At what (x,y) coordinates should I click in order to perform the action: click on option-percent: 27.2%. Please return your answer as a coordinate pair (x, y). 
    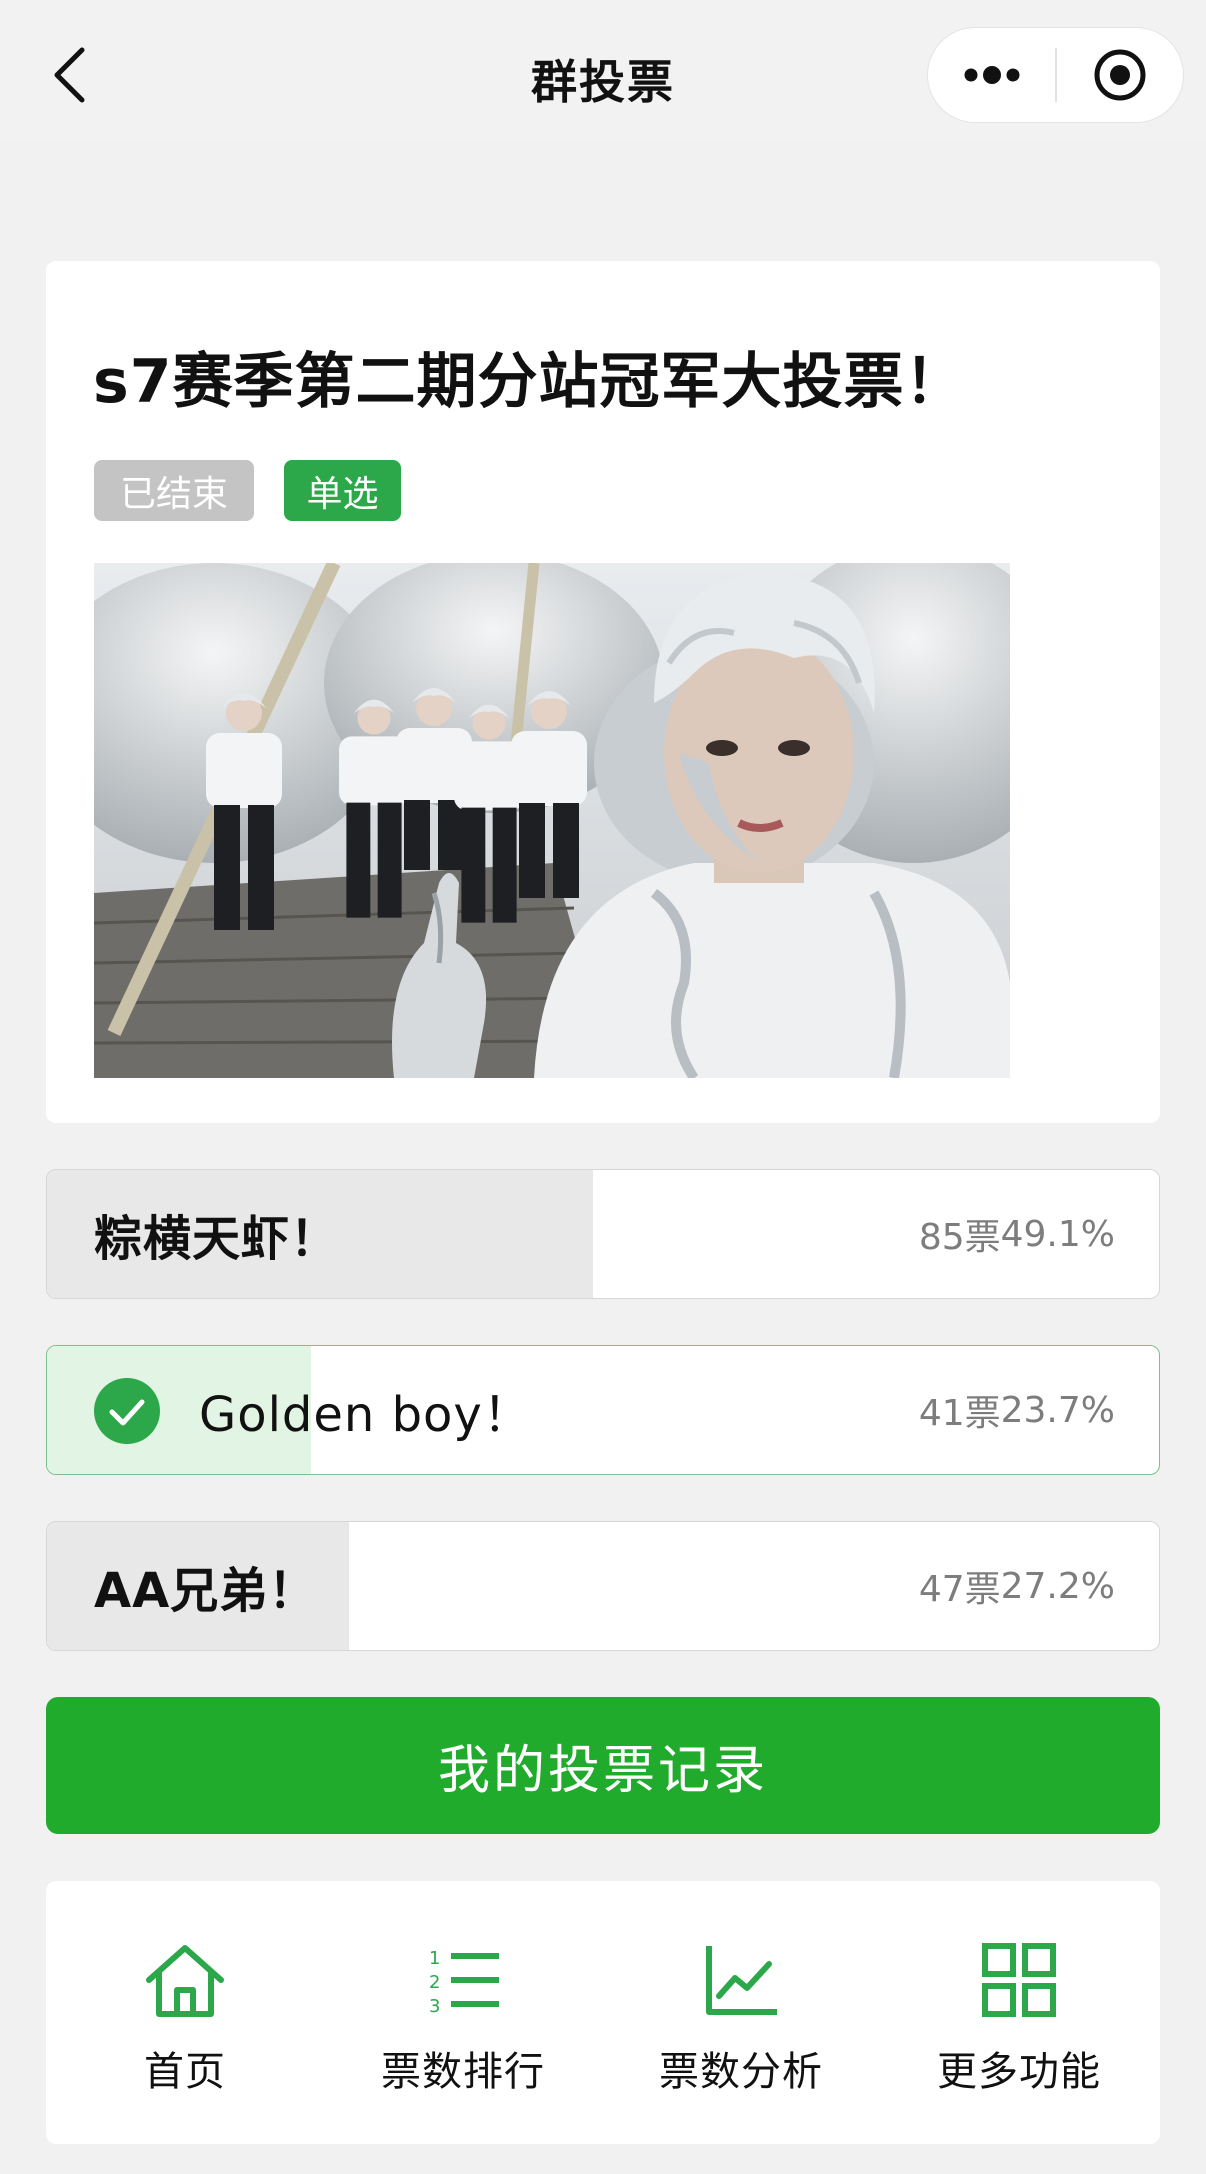
    Looking at the image, I should click on (1057, 1586).